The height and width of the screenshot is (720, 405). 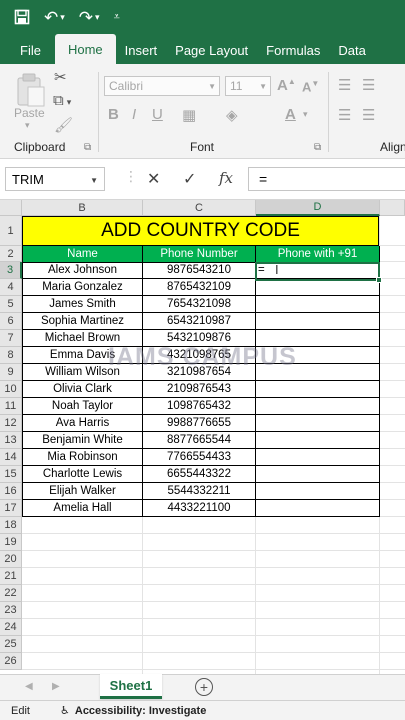 I want to click on name-box: TRIM ▼, so click(x=55, y=179).